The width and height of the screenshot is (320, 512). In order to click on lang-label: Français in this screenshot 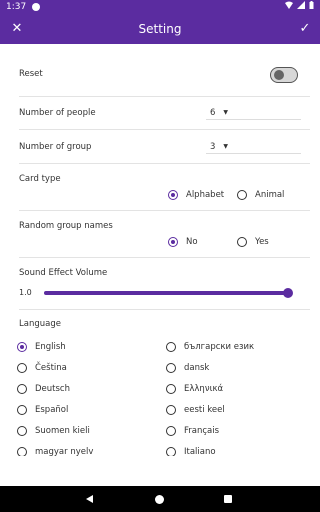, I will do `click(202, 431)`.